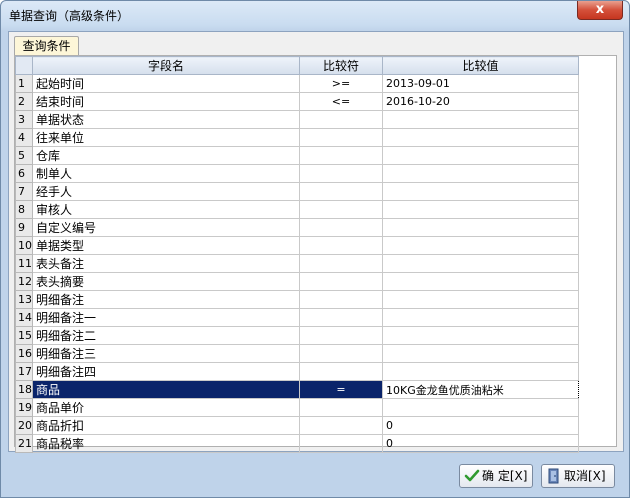 The width and height of the screenshot is (630, 498). What do you see at coordinates (480, 65) in the screenshot?
I see `header-value: 比较值` at bounding box center [480, 65].